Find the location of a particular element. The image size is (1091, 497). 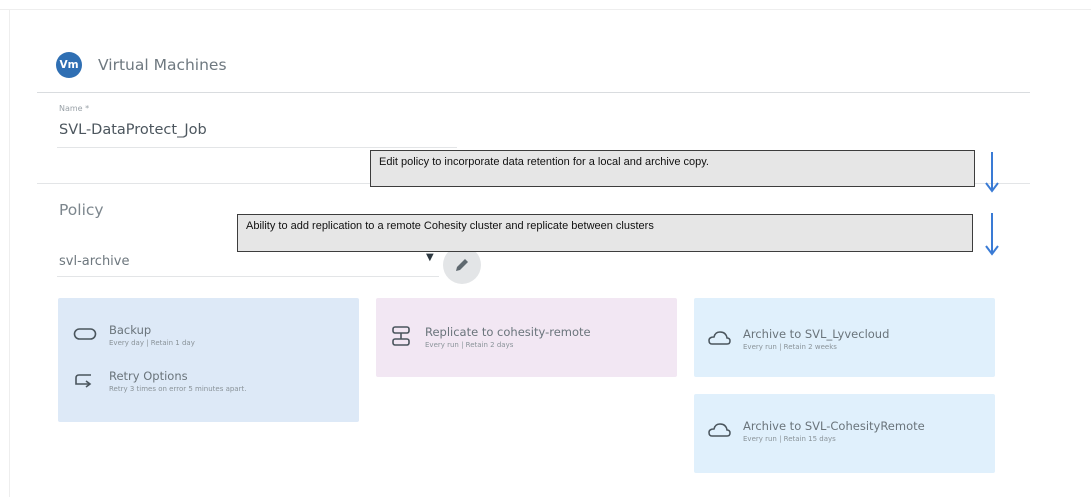

caret-down-icon: ▼ is located at coordinates (430, 257).